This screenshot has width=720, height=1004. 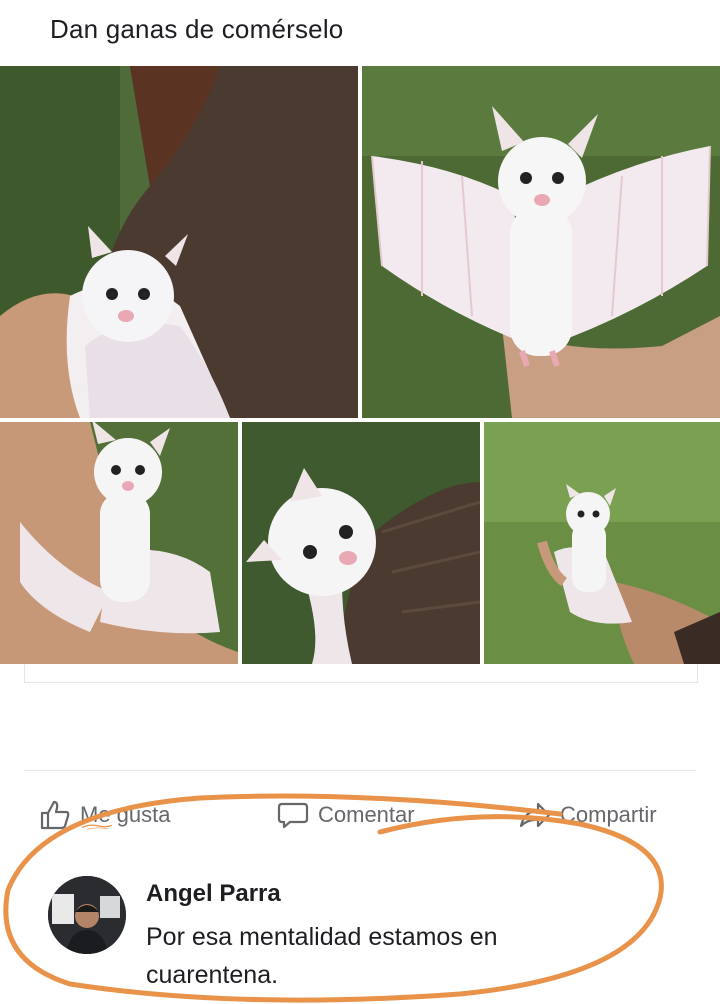 What do you see at coordinates (197, 29) in the screenshot?
I see `post-text: Dan ganas de comérselo` at bounding box center [197, 29].